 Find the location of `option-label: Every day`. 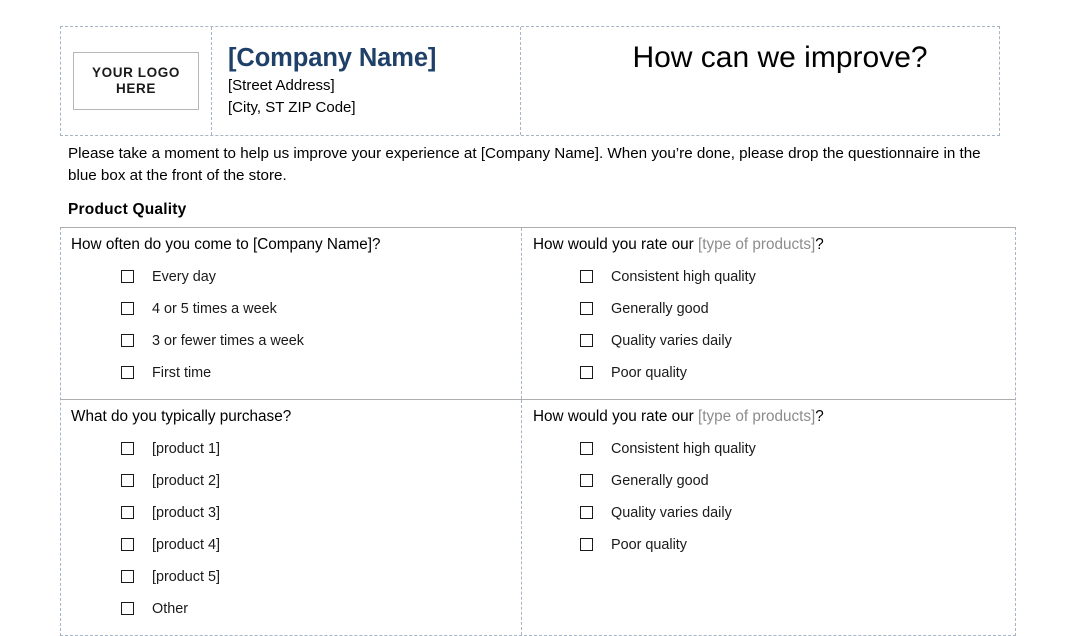

option-label: Every day is located at coordinates (184, 276).